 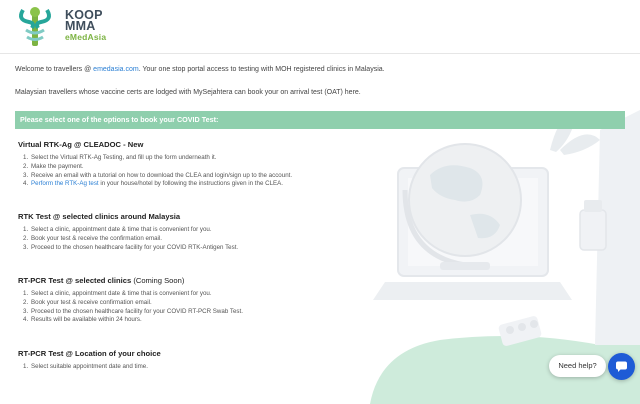 I want to click on section-title: RT-PCR Test @ Location of your choice, so click(x=89, y=353).